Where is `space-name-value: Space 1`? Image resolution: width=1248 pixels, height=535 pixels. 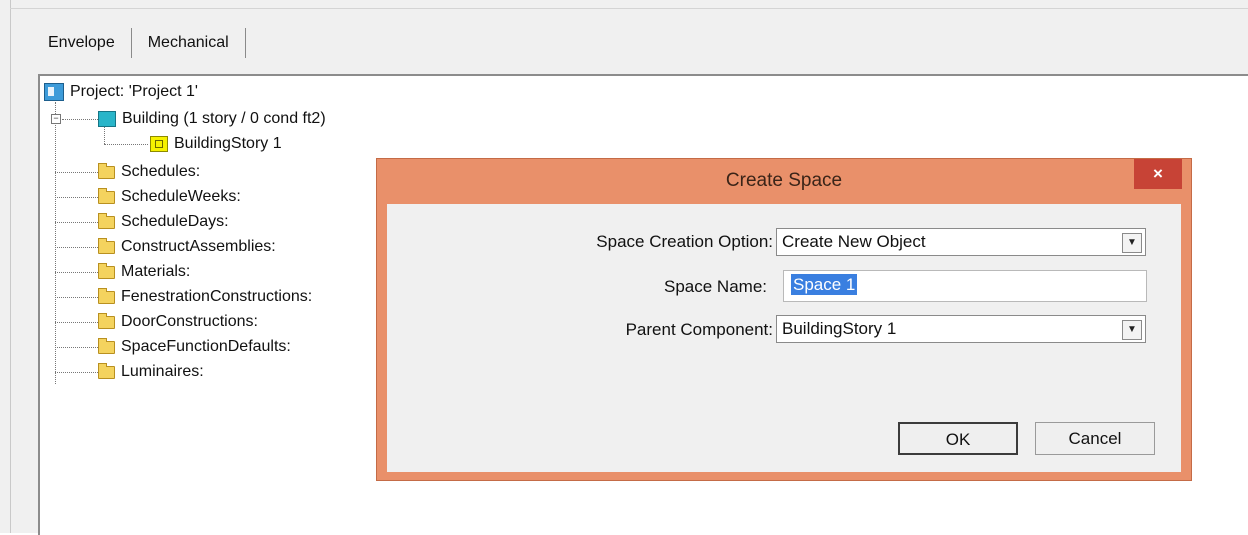 space-name-value: Space 1 is located at coordinates (824, 284).